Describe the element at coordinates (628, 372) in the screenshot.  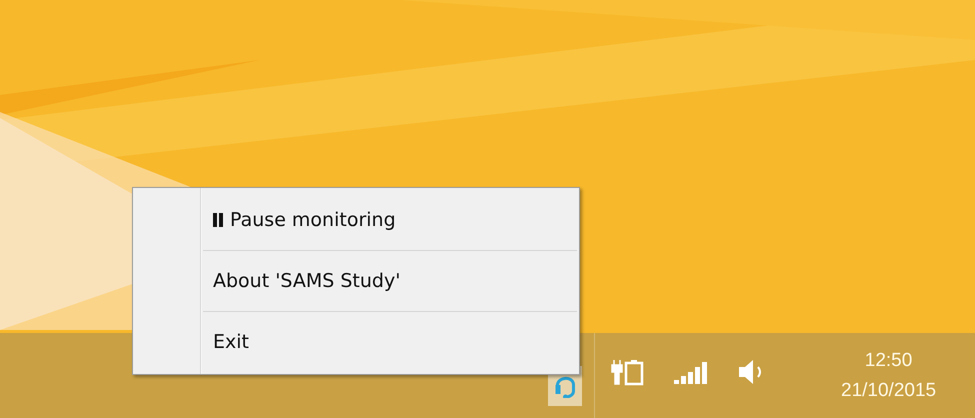
I see `battery-plug-icon` at that location.